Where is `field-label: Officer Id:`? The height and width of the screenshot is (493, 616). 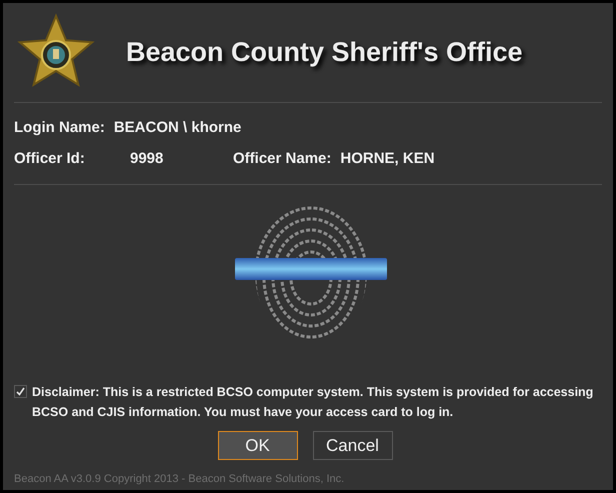
field-label: Officer Id: is located at coordinates (50, 158).